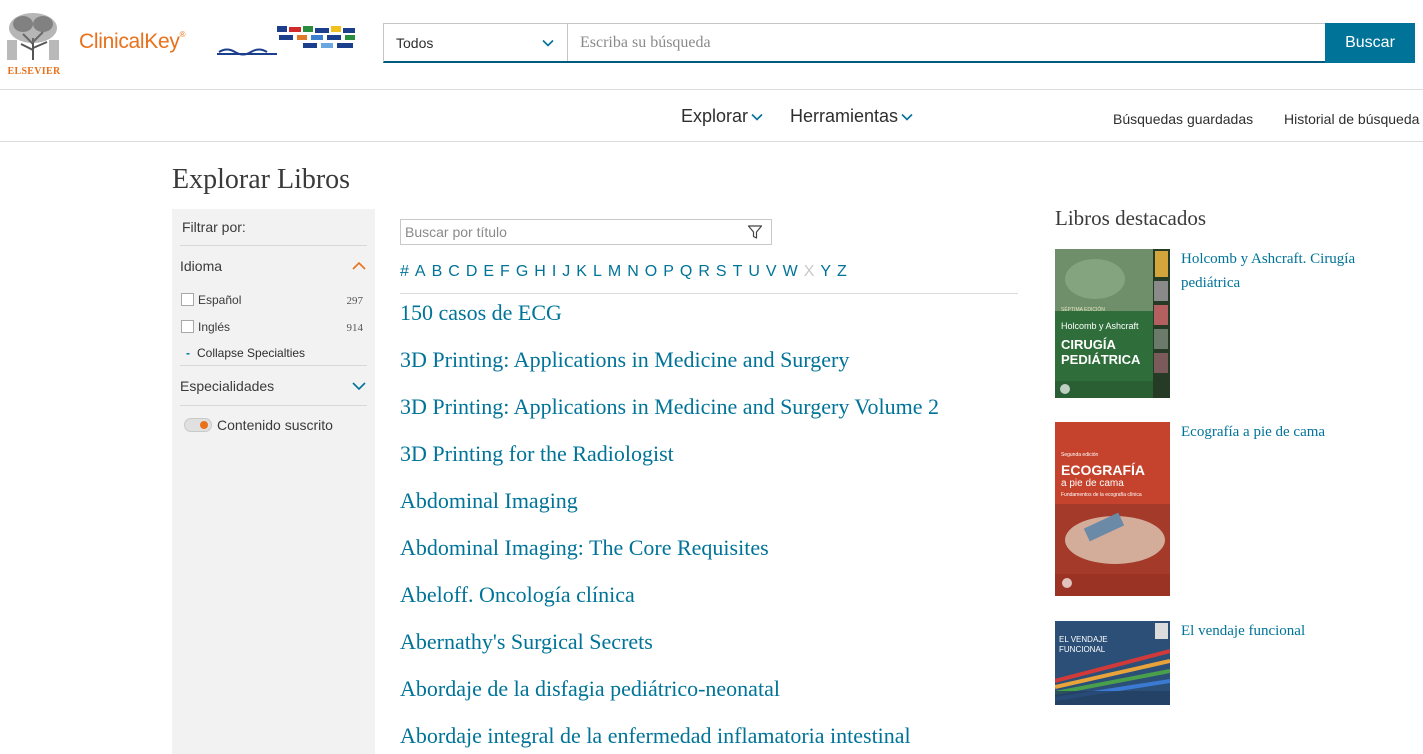  Describe the element at coordinates (437, 278) in the screenshot. I see `alphabet-letter: B` at that location.